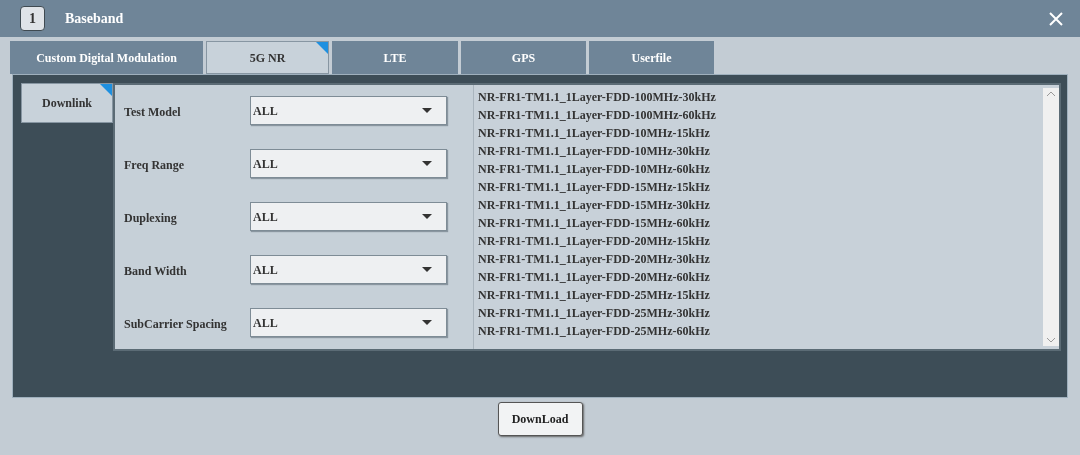 The width and height of the screenshot is (1080, 455). Describe the element at coordinates (760, 313) in the screenshot. I see `list-item: NR-FR1-TM1.1_1Layer-FDD-25MHz-30kHz` at that location.